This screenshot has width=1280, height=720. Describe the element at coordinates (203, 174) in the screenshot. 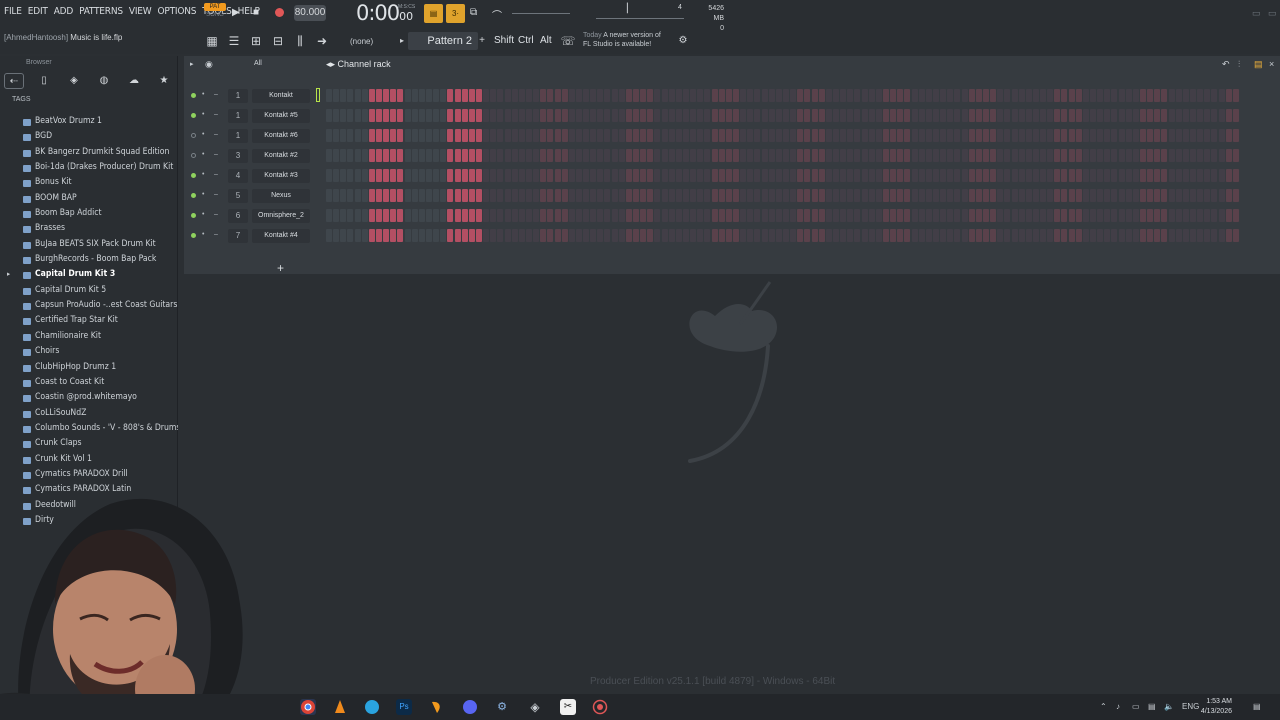

I see `channel-pan-knob: •` at that location.